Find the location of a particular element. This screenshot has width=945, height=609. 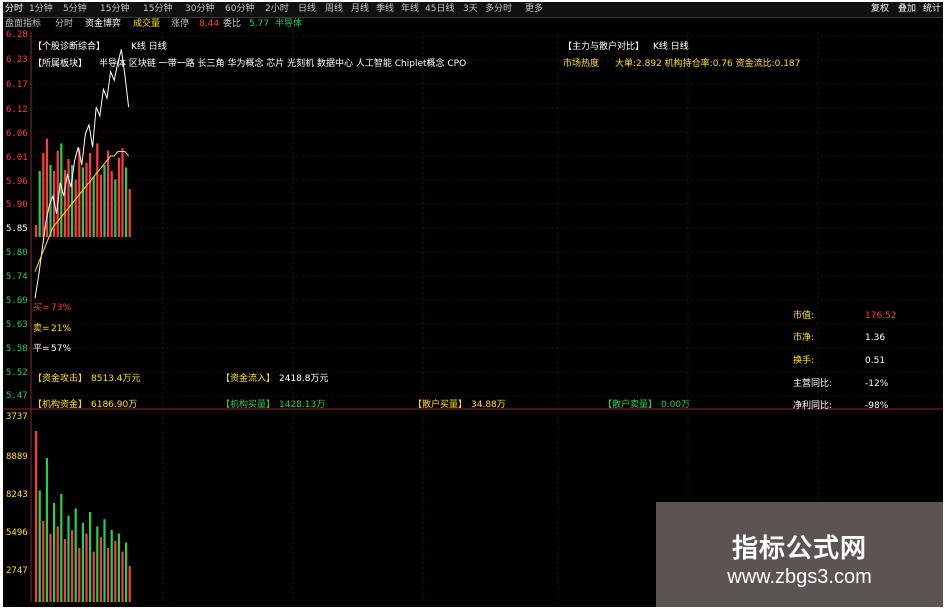

stat-turnover-value: 0.51 is located at coordinates (875, 361).